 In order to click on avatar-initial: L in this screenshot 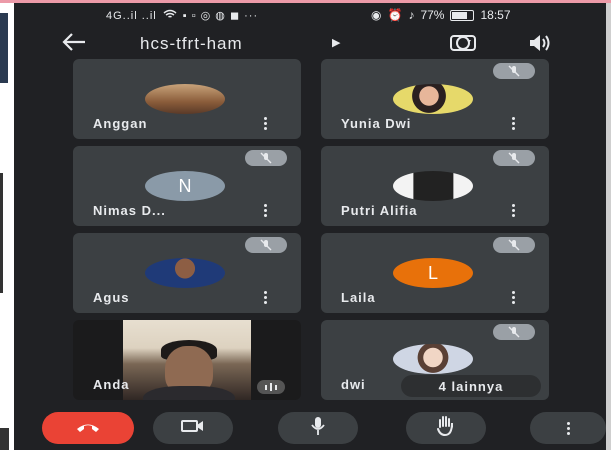, I will do `click(432, 272)`.